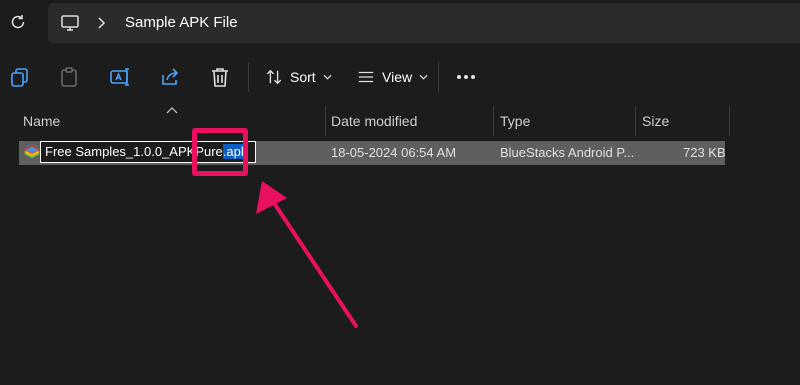 This screenshot has height=385, width=800. I want to click on rename-icon, so click(120, 77).